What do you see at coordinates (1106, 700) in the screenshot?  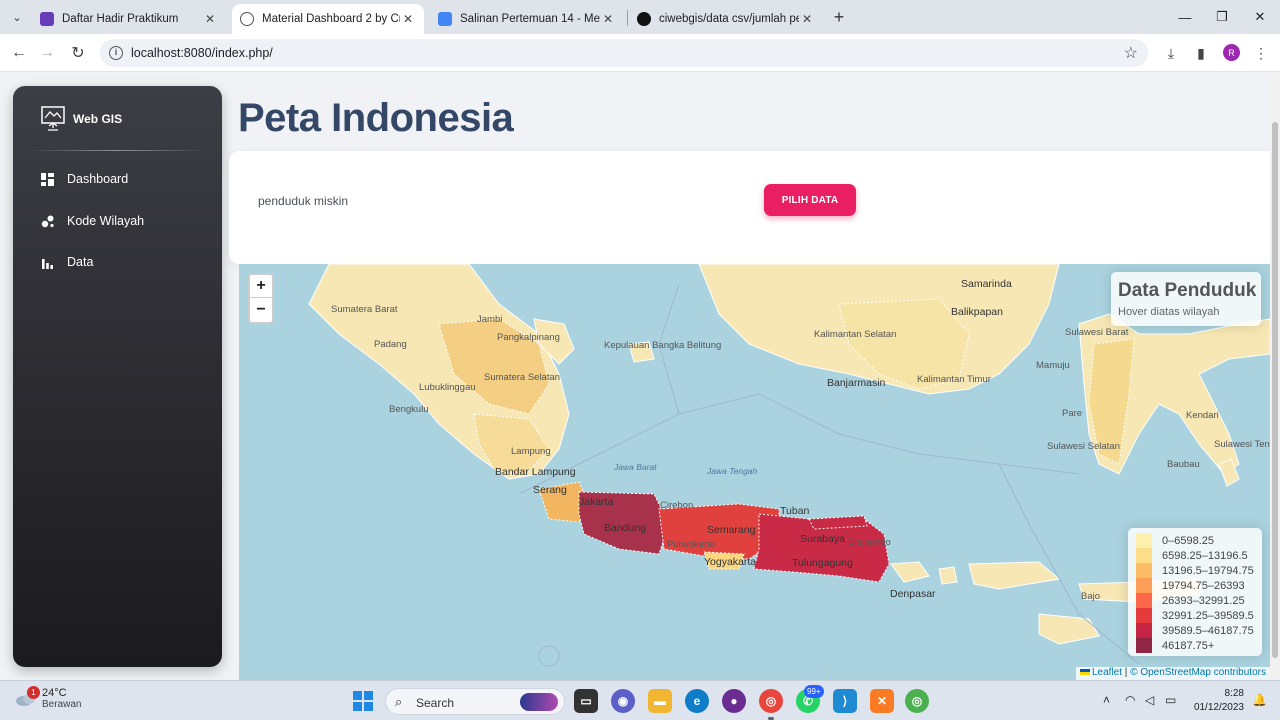 I see `chevron-up-icon: ˄` at bounding box center [1106, 700].